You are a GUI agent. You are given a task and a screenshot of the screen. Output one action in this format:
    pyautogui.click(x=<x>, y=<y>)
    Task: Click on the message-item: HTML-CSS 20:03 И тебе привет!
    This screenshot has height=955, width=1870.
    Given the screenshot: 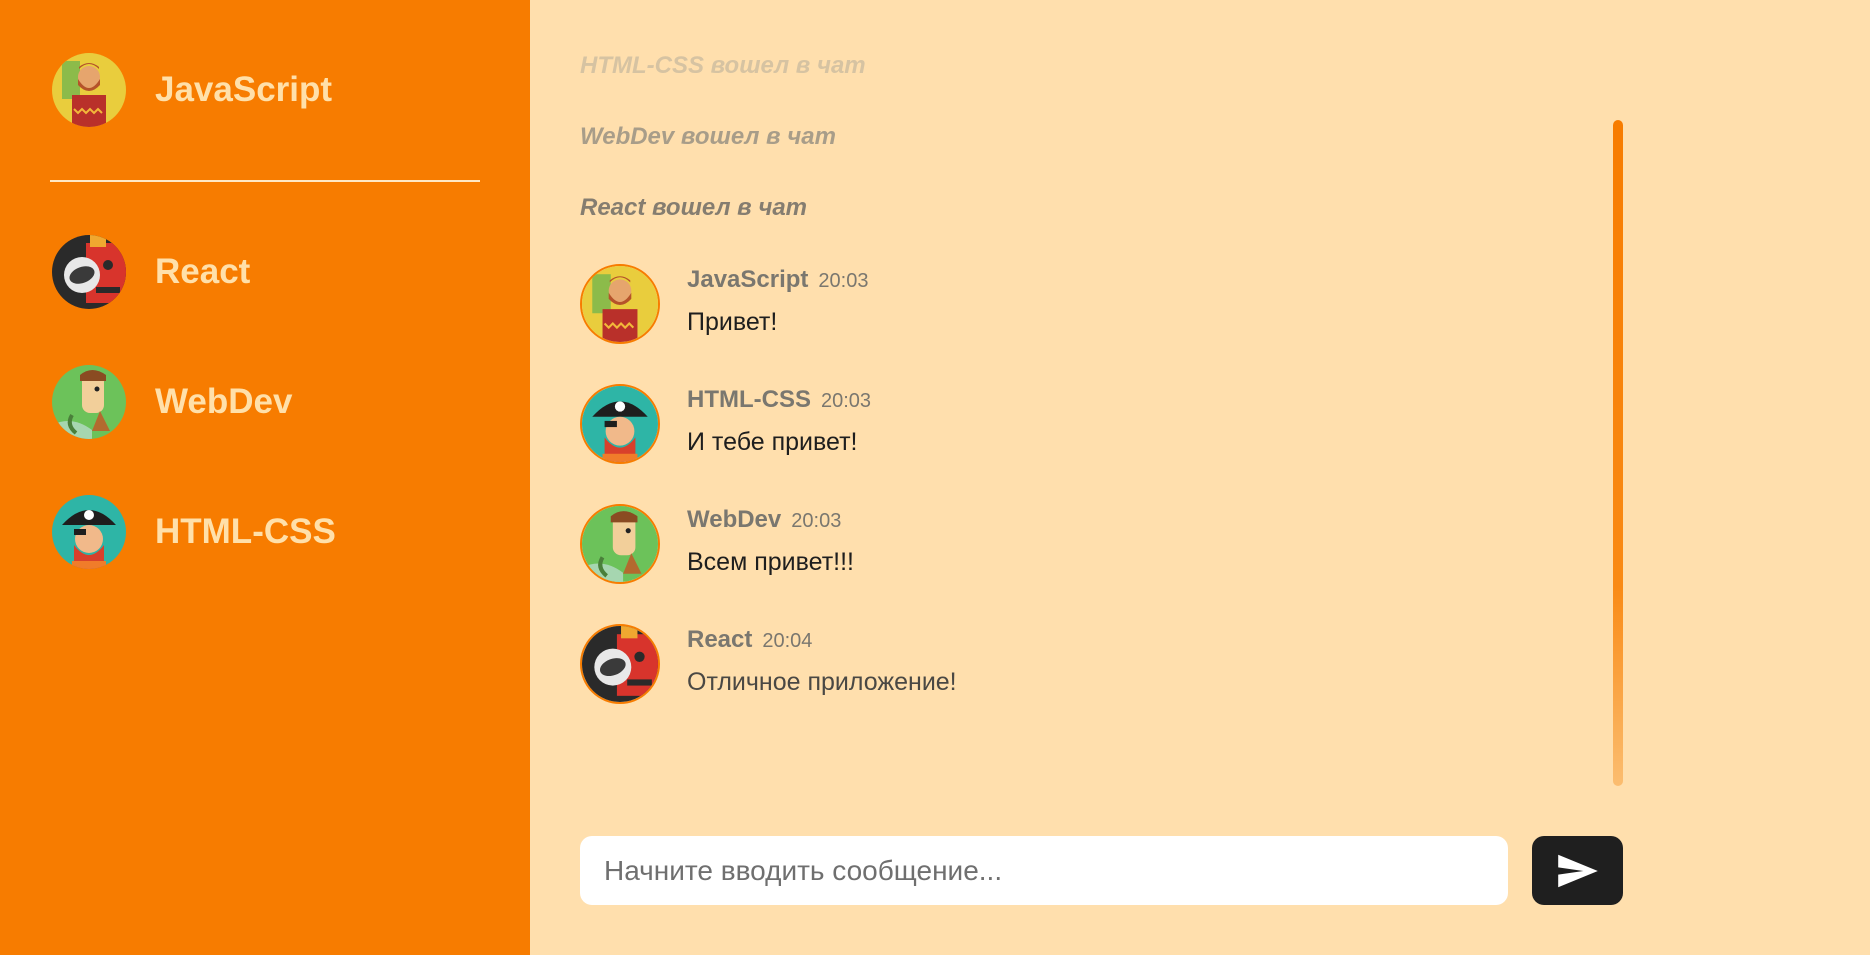 What is the action you would take?
    pyautogui.click(x=768, y=424)
    